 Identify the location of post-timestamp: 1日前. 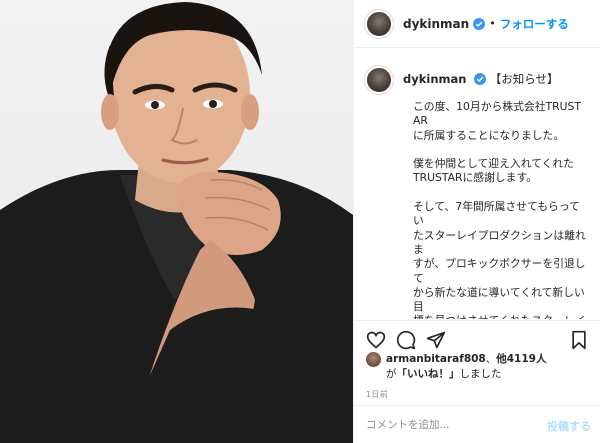
(377, 394).